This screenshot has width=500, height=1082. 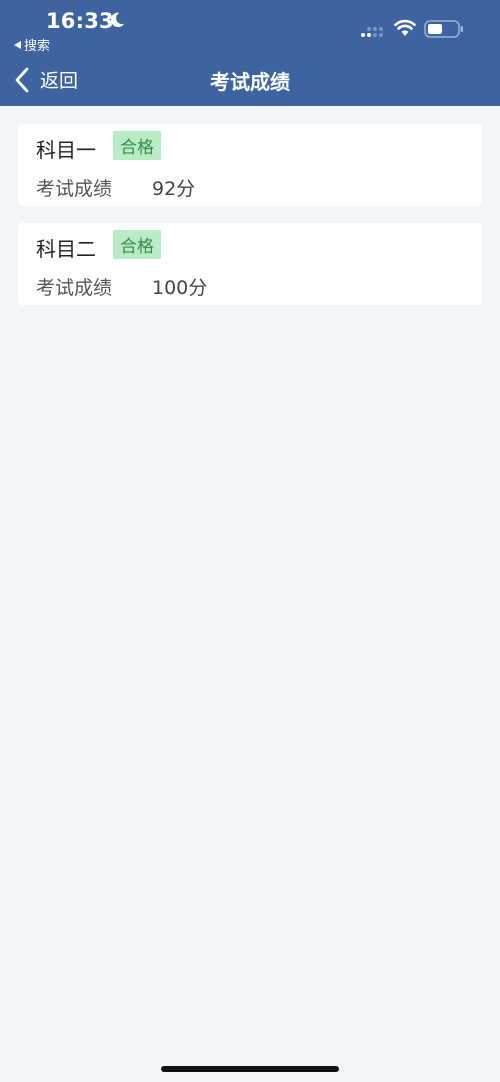 What do you see at coordinates (17, 44) in the screenshot?
I see `back-triangle-icon` at bounding box center [17, 44].